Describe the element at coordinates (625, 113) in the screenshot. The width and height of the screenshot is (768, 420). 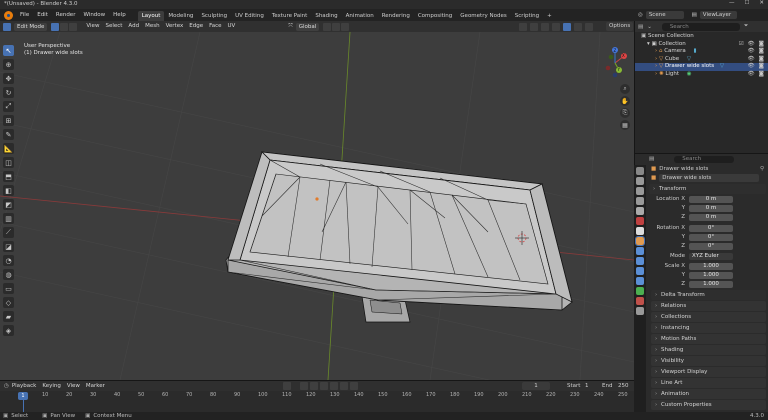
I see `camera-view-icon: ⎘` at that location.